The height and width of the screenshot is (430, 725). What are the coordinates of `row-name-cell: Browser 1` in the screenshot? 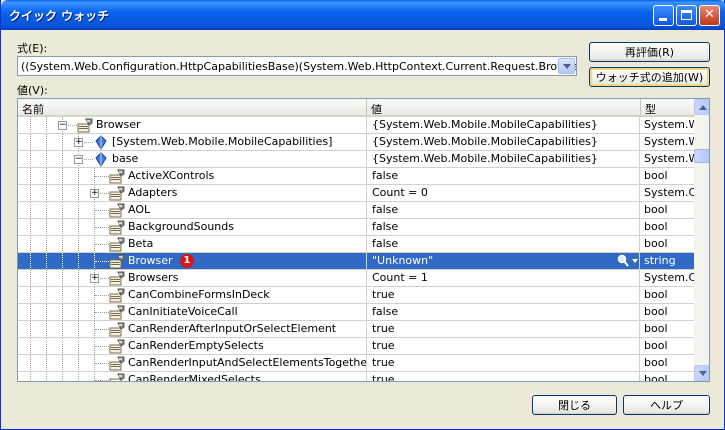 It's located at (192, 261).